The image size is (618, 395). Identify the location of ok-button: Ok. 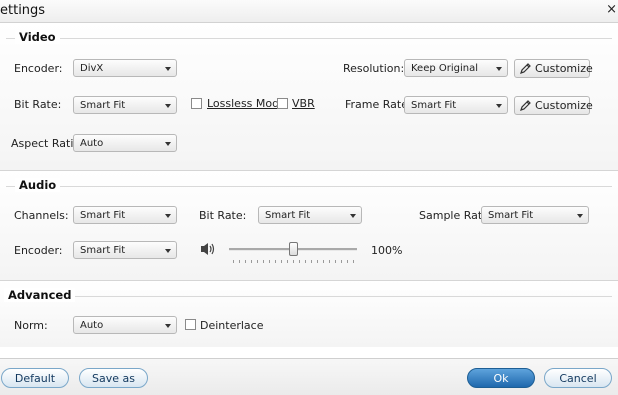
(501, 378).